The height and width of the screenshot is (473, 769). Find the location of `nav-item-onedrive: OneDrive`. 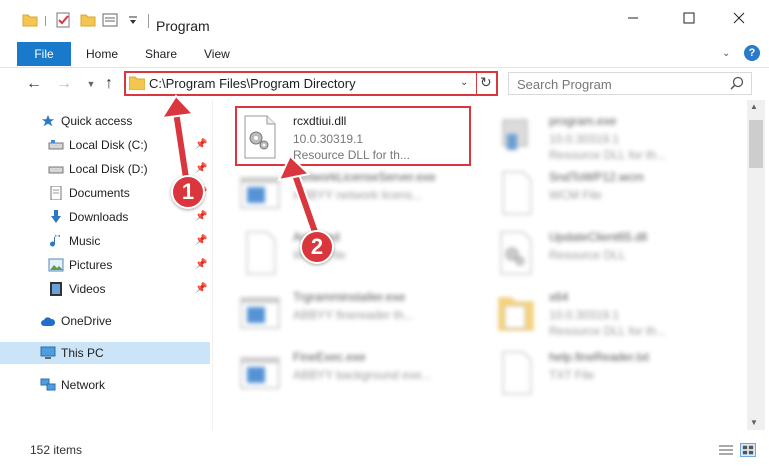

nav-item-onedrive: OneDrive is located at coordinates (105, 321).